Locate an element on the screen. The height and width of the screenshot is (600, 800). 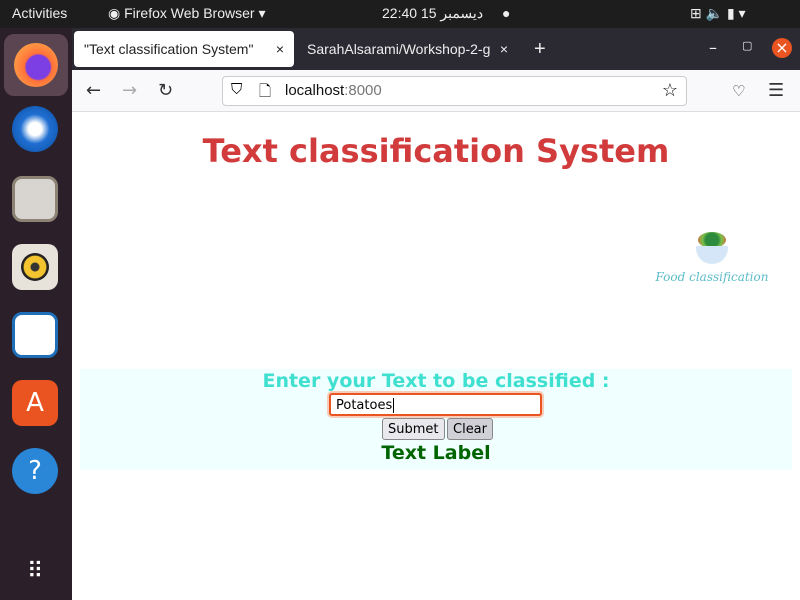
thunderbird-icon is located at coordinates (35, 129).